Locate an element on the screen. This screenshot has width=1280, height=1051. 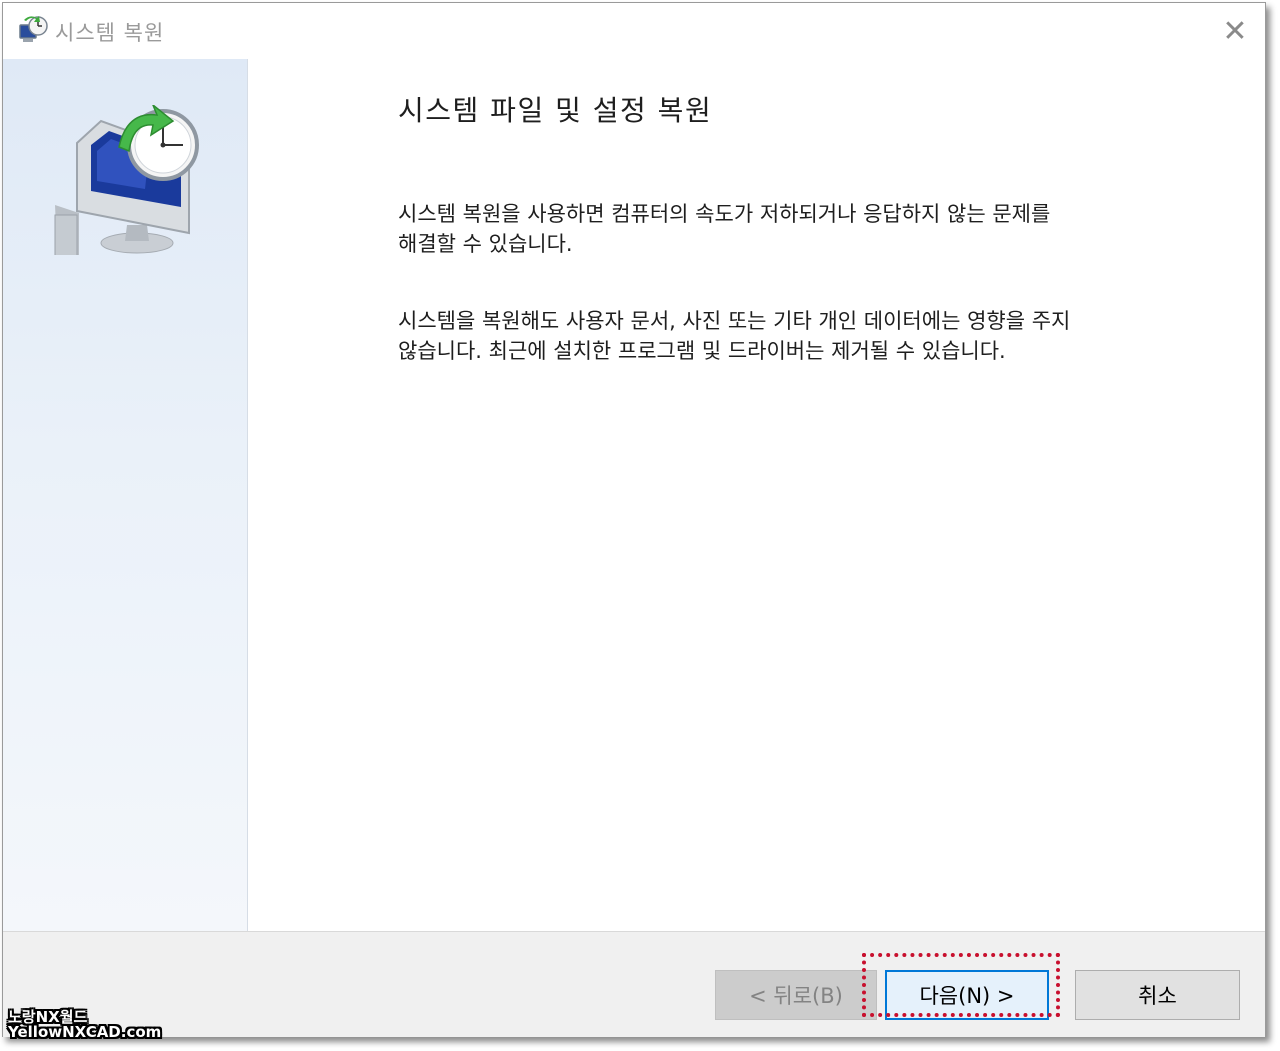
description-1-line-1: 시스템 복원을 사용하면 컴퓨터의 속도가 저하되거나 응답하지 않는 문제를 is located at coordinates (724, 214).